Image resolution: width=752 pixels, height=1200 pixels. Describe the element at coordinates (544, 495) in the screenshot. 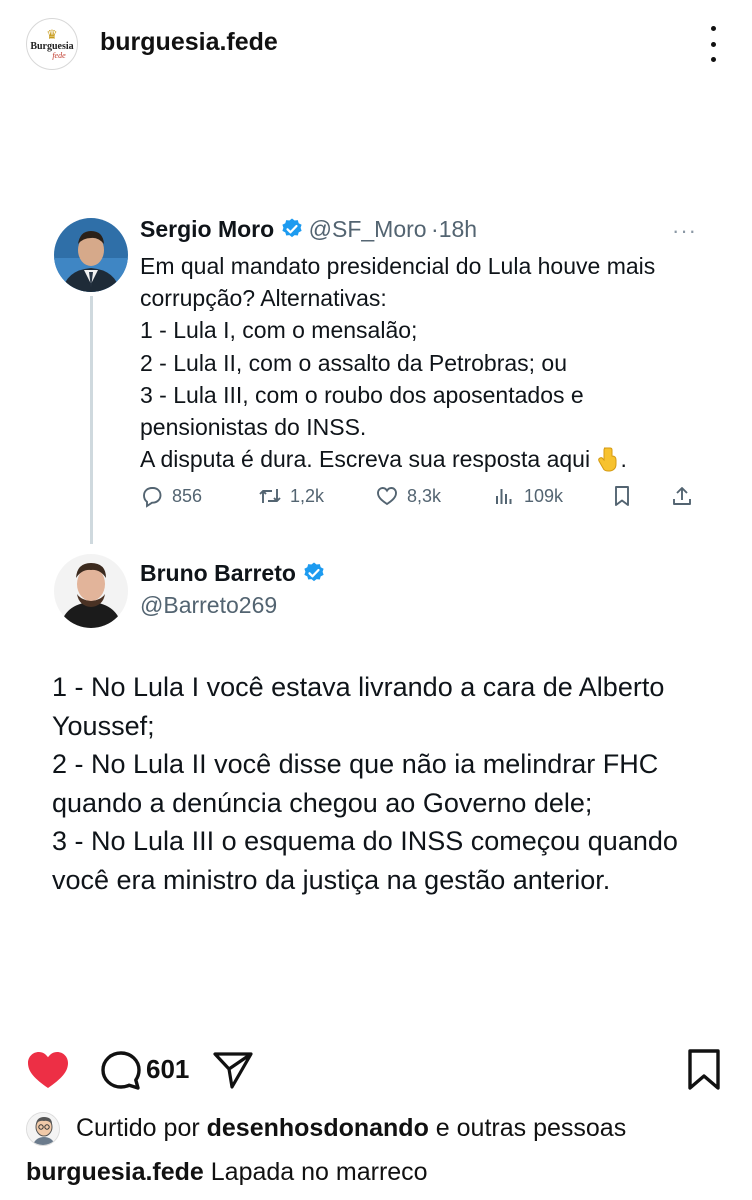

I see `views-count: 109k` at that location.